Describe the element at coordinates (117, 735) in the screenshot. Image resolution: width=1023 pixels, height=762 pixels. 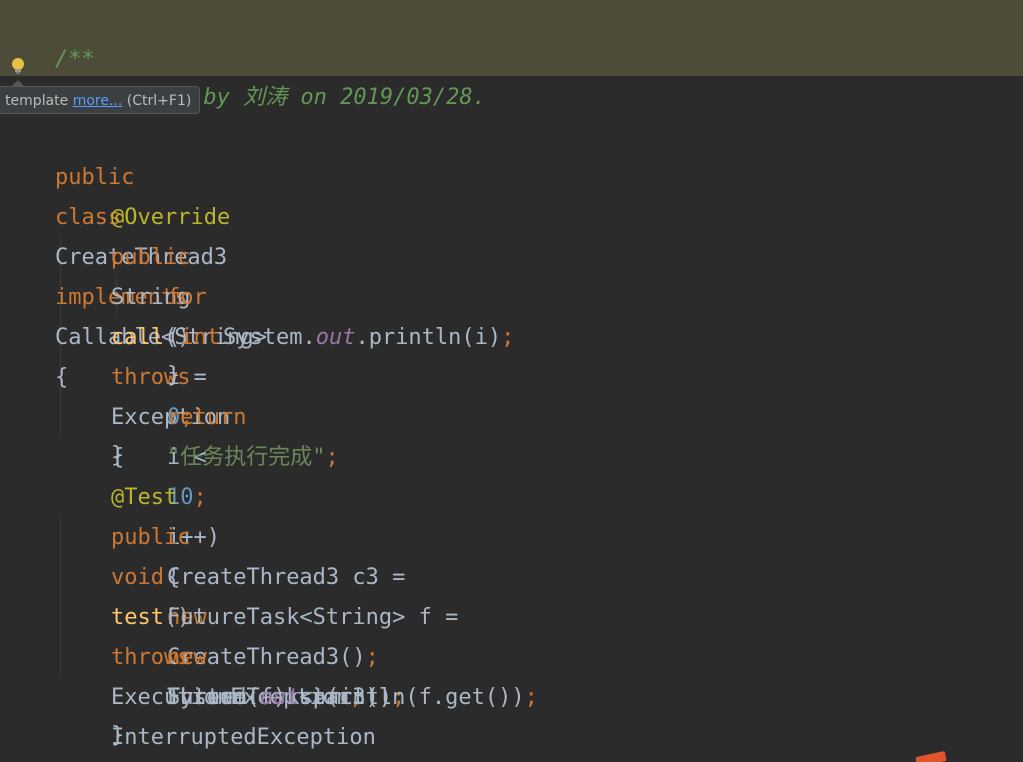
I see `brace-close: }` at that location.